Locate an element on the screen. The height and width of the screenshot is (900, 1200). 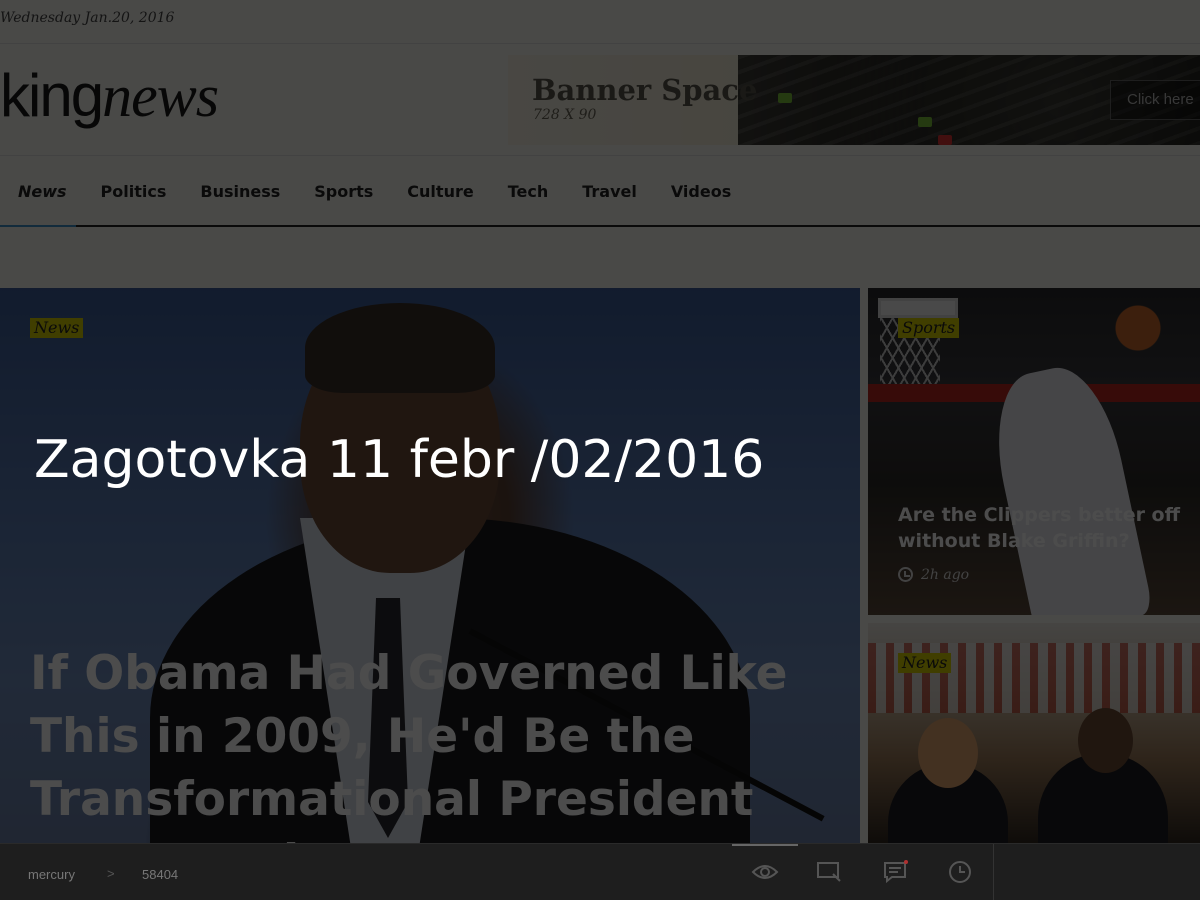
category-badge: Sports is located at coordinates (929, 328).